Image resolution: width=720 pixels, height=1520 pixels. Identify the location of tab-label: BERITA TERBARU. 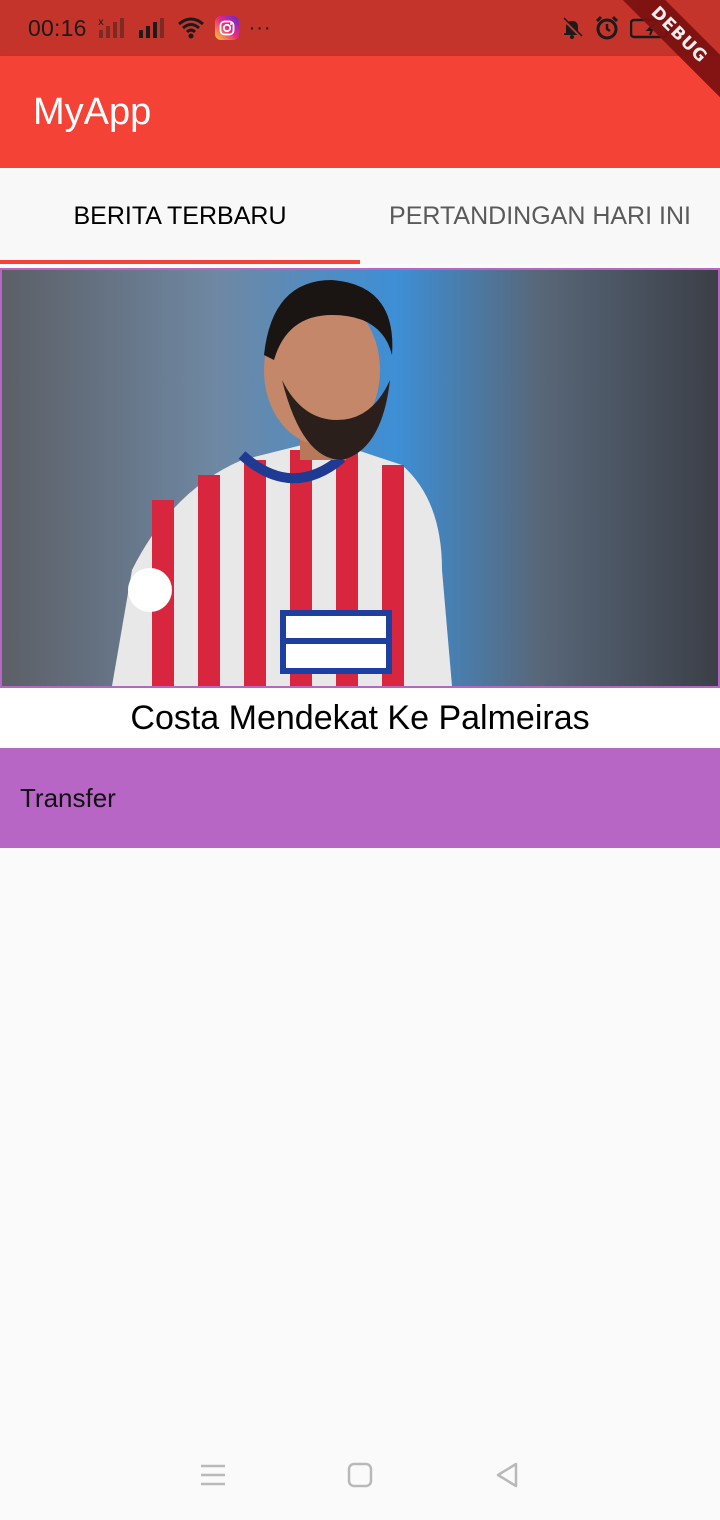
(180, 215).